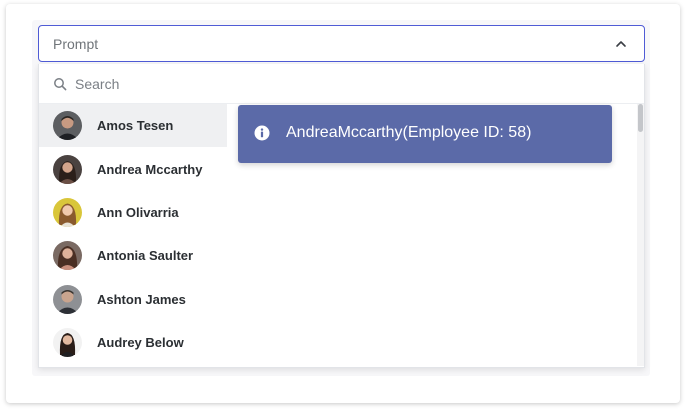 The height and width of the screenshot is (411, 687). I want to click on employee-name: Antonia Saulter, so click(145, 256).